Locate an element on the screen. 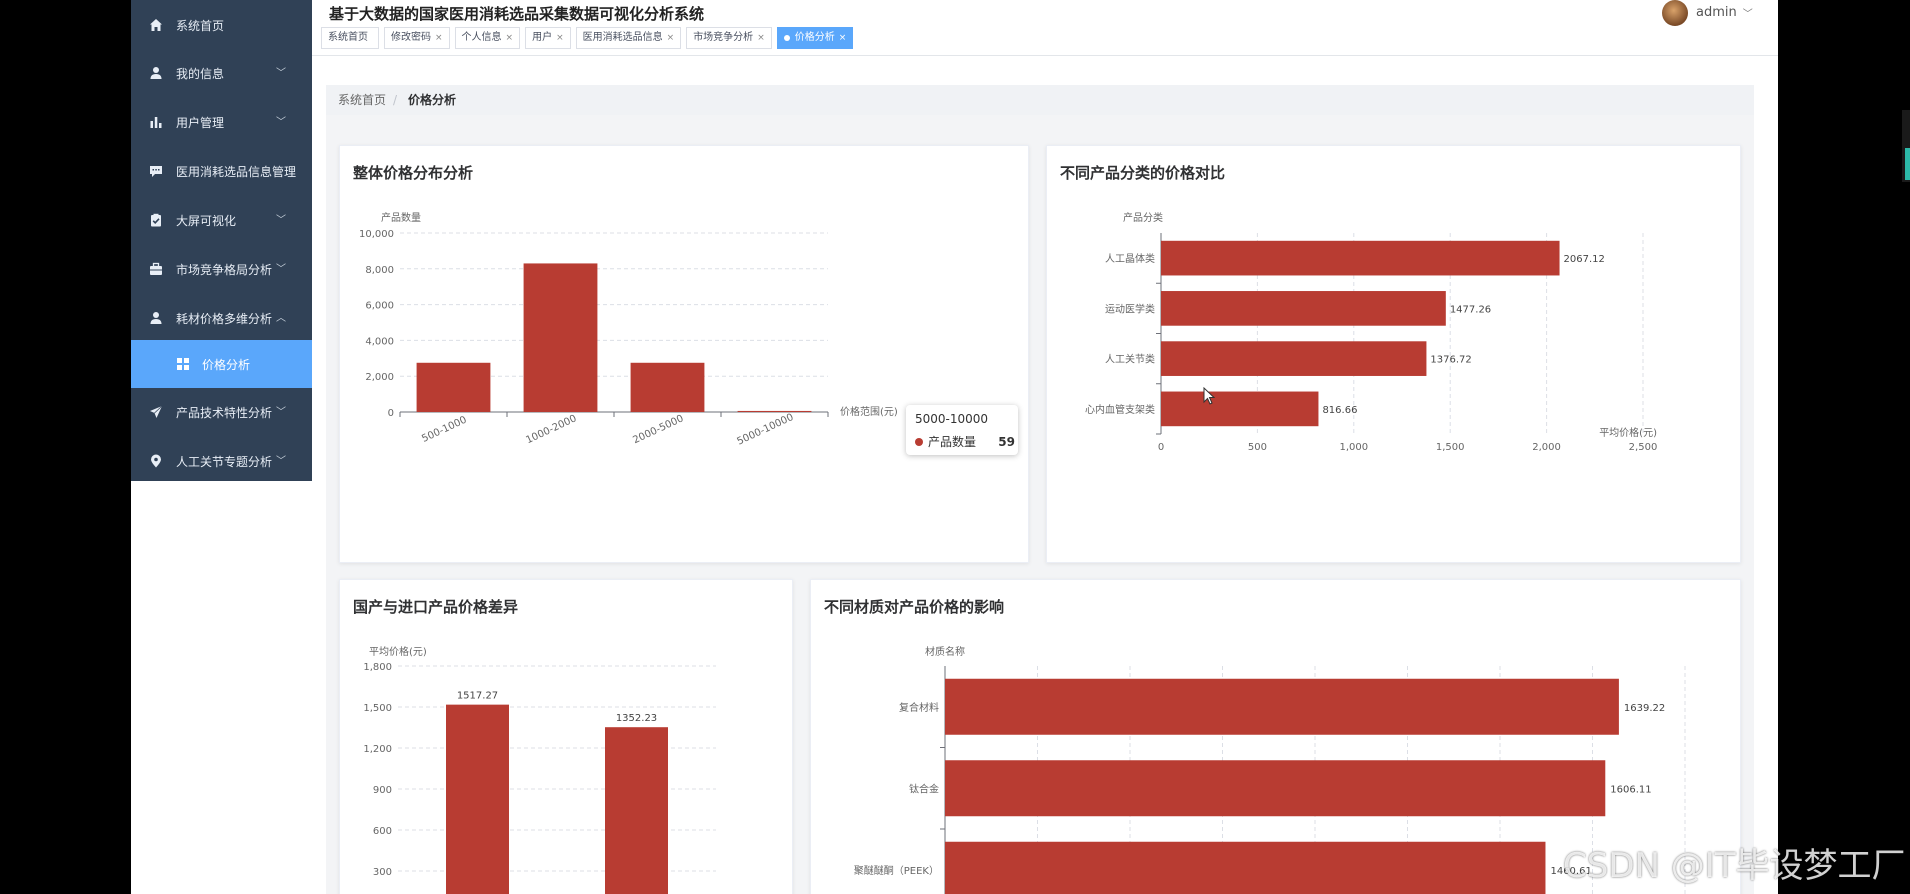 The image size is (1910, 894). sidebar-item: 医用消耗选品信息管理 is located at coordinates (221, 171).